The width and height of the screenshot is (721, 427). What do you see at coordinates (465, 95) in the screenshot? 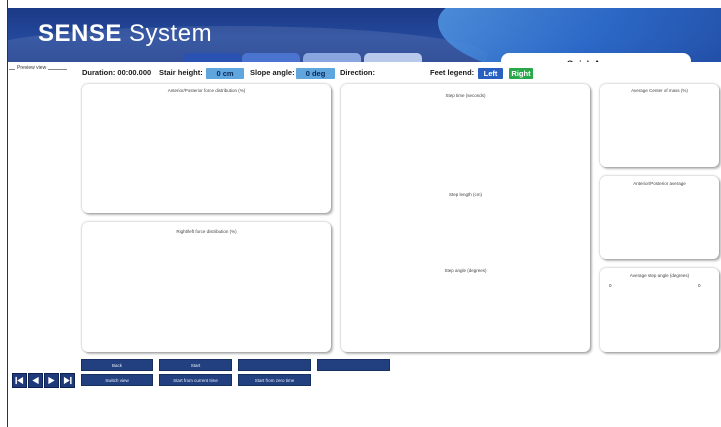
I see `step-time-title: Step time (seconds)` at bounding box center [465, 95].